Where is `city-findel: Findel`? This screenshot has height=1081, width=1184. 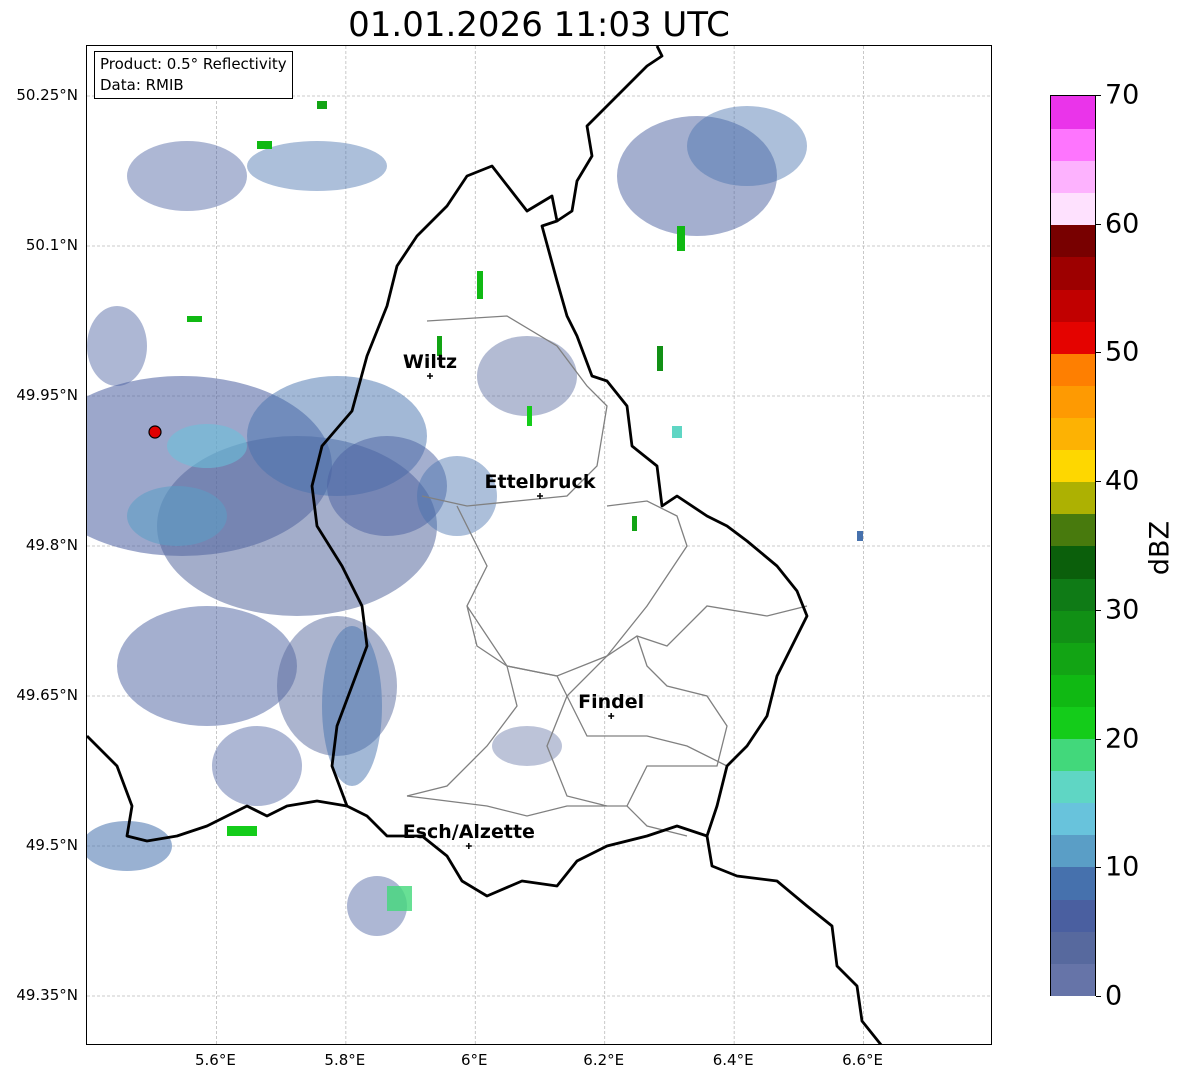 city-findel: Findel is located at coordinates (611, 705).